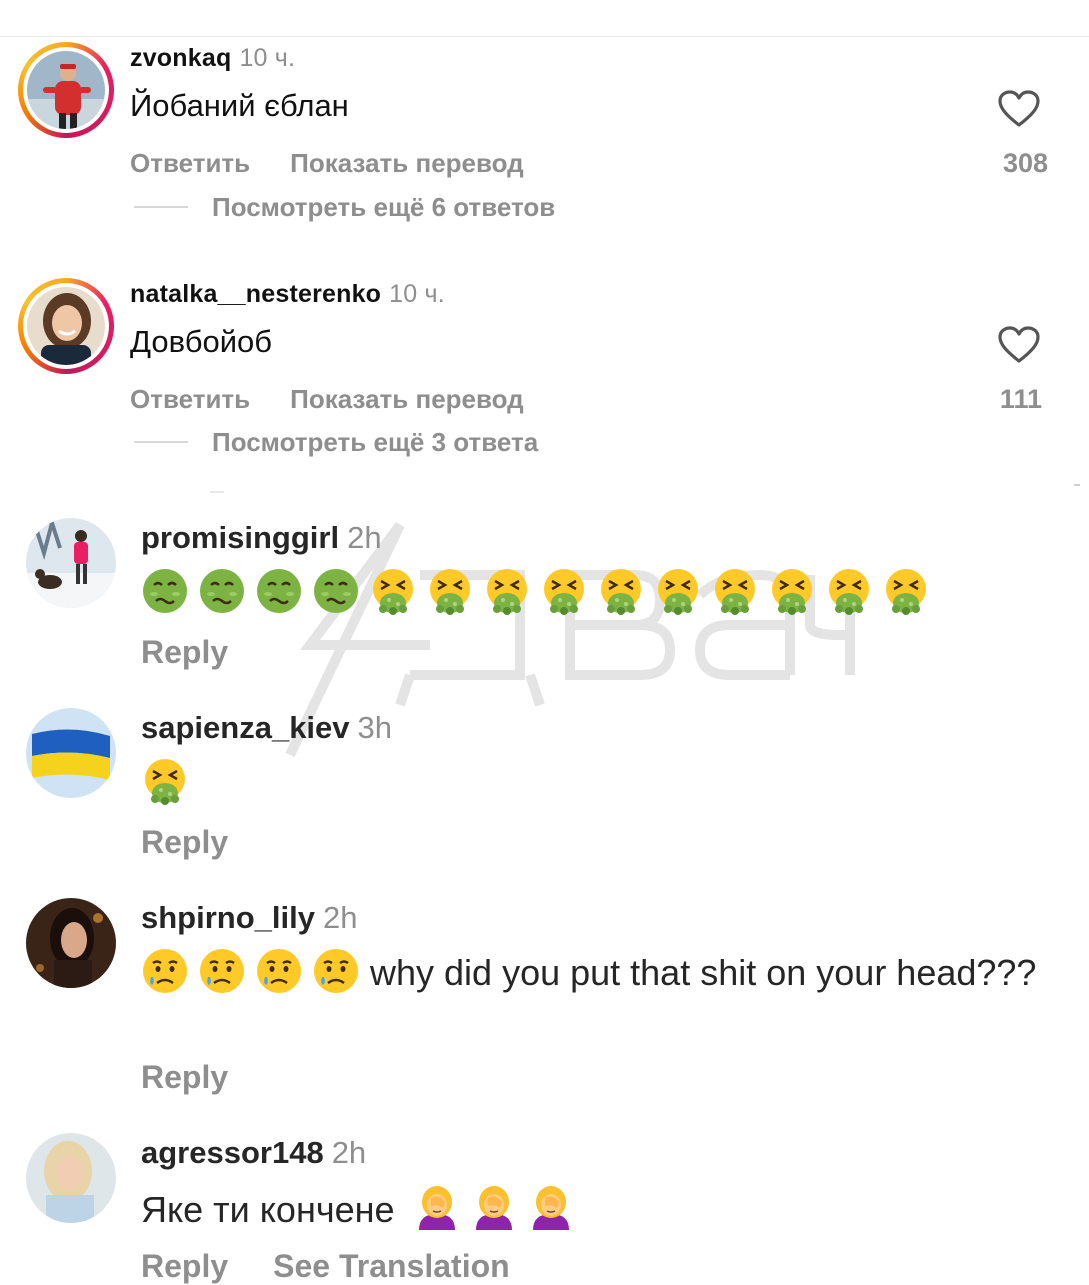 The height and width of the screenshot is (1285, 1089). I want to click on top-divider, so click(544, 36).